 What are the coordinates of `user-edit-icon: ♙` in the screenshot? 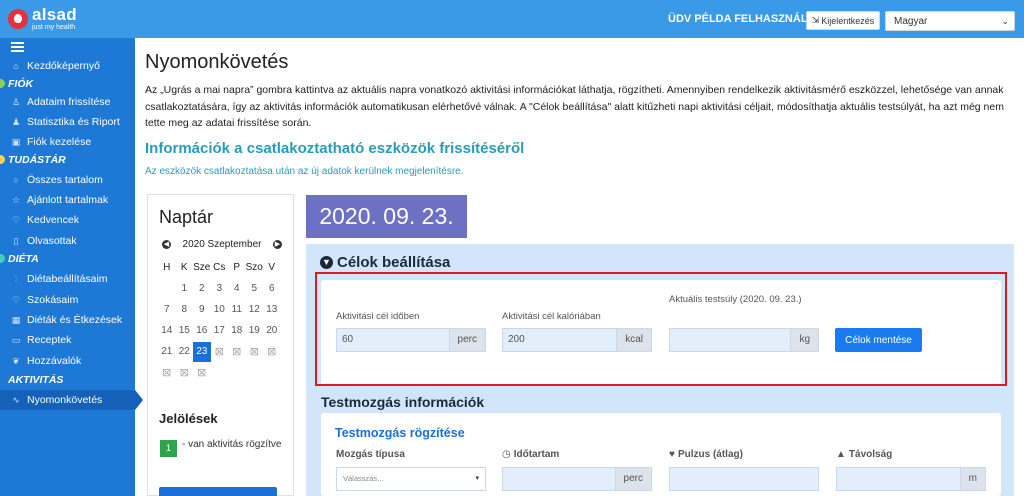 It's located at (16, 101).